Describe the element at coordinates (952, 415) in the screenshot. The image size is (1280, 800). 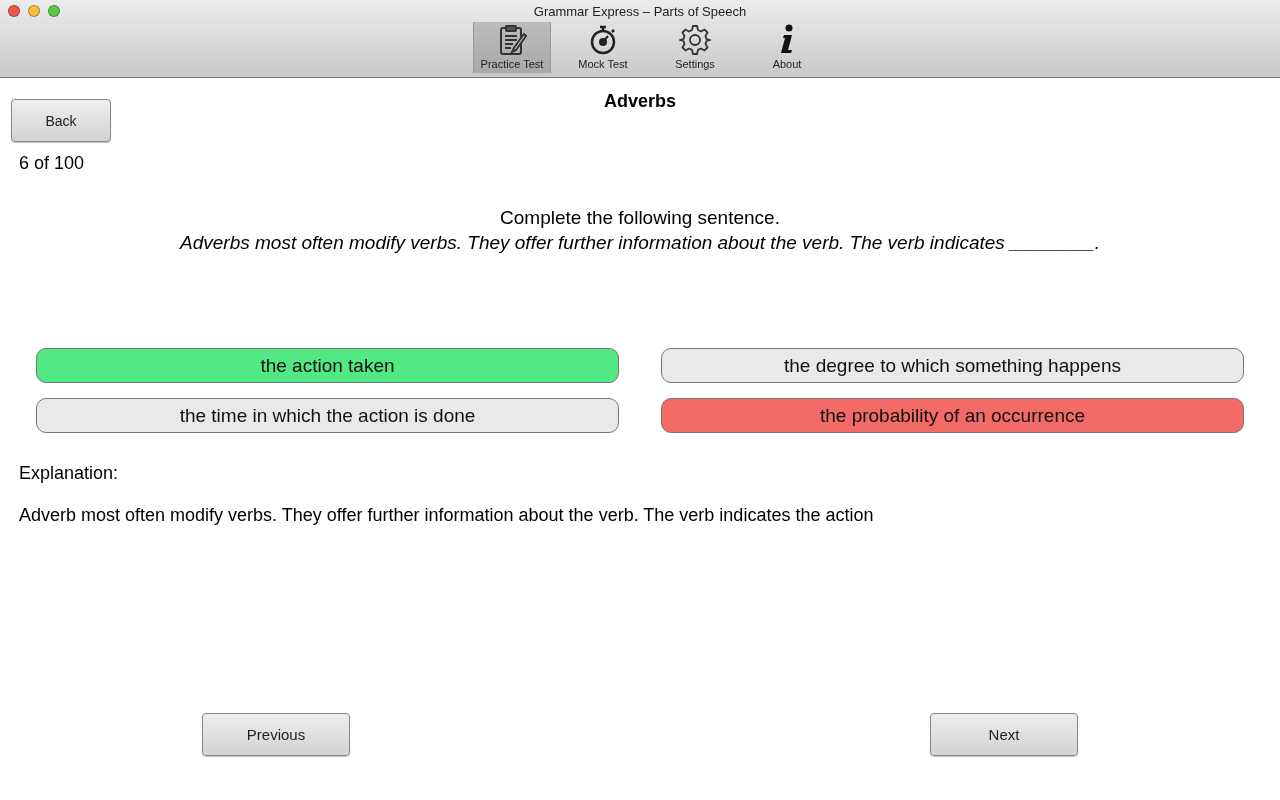
I see `answer-option: the probability of an occurrence` at that location.